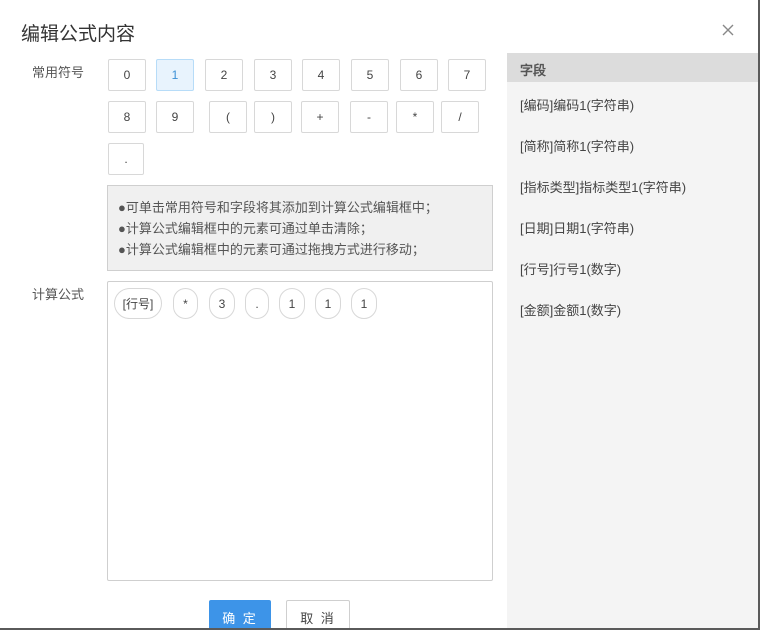 The image size is (760, 630). I want to click on symbol-button-8: 8, so click(127, 117).